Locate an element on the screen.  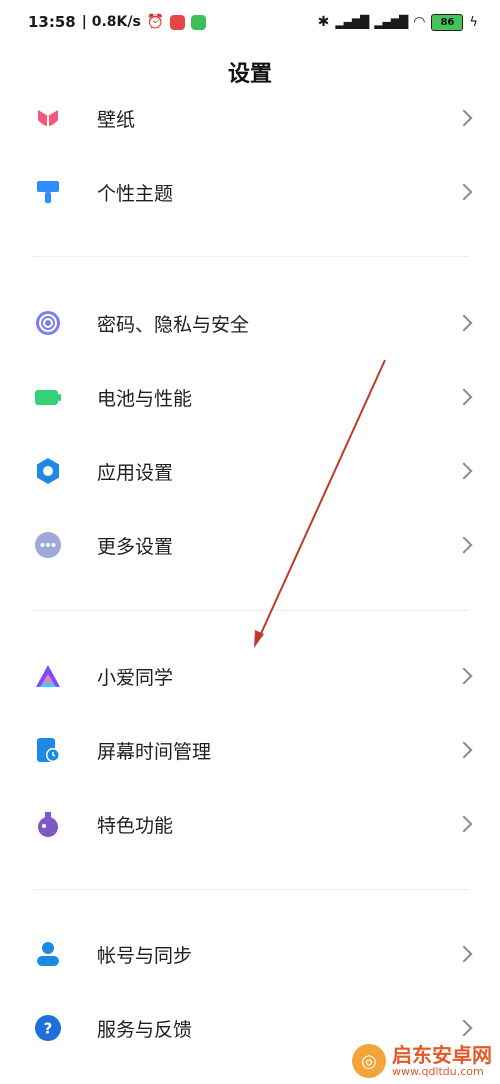
watermark-url: www.qdltdu.com is located at coordinates (438, 1071).